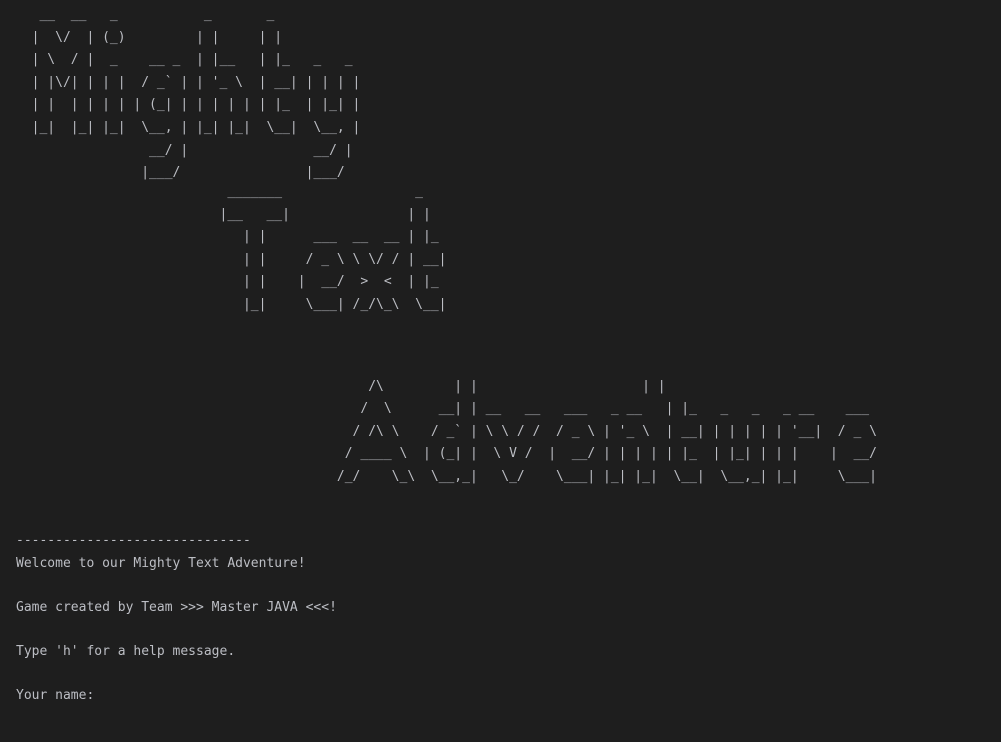  Describe the element at coordinates (59, 695) in the screenshot. I see `name-prompt-label: Your name:` at that location.